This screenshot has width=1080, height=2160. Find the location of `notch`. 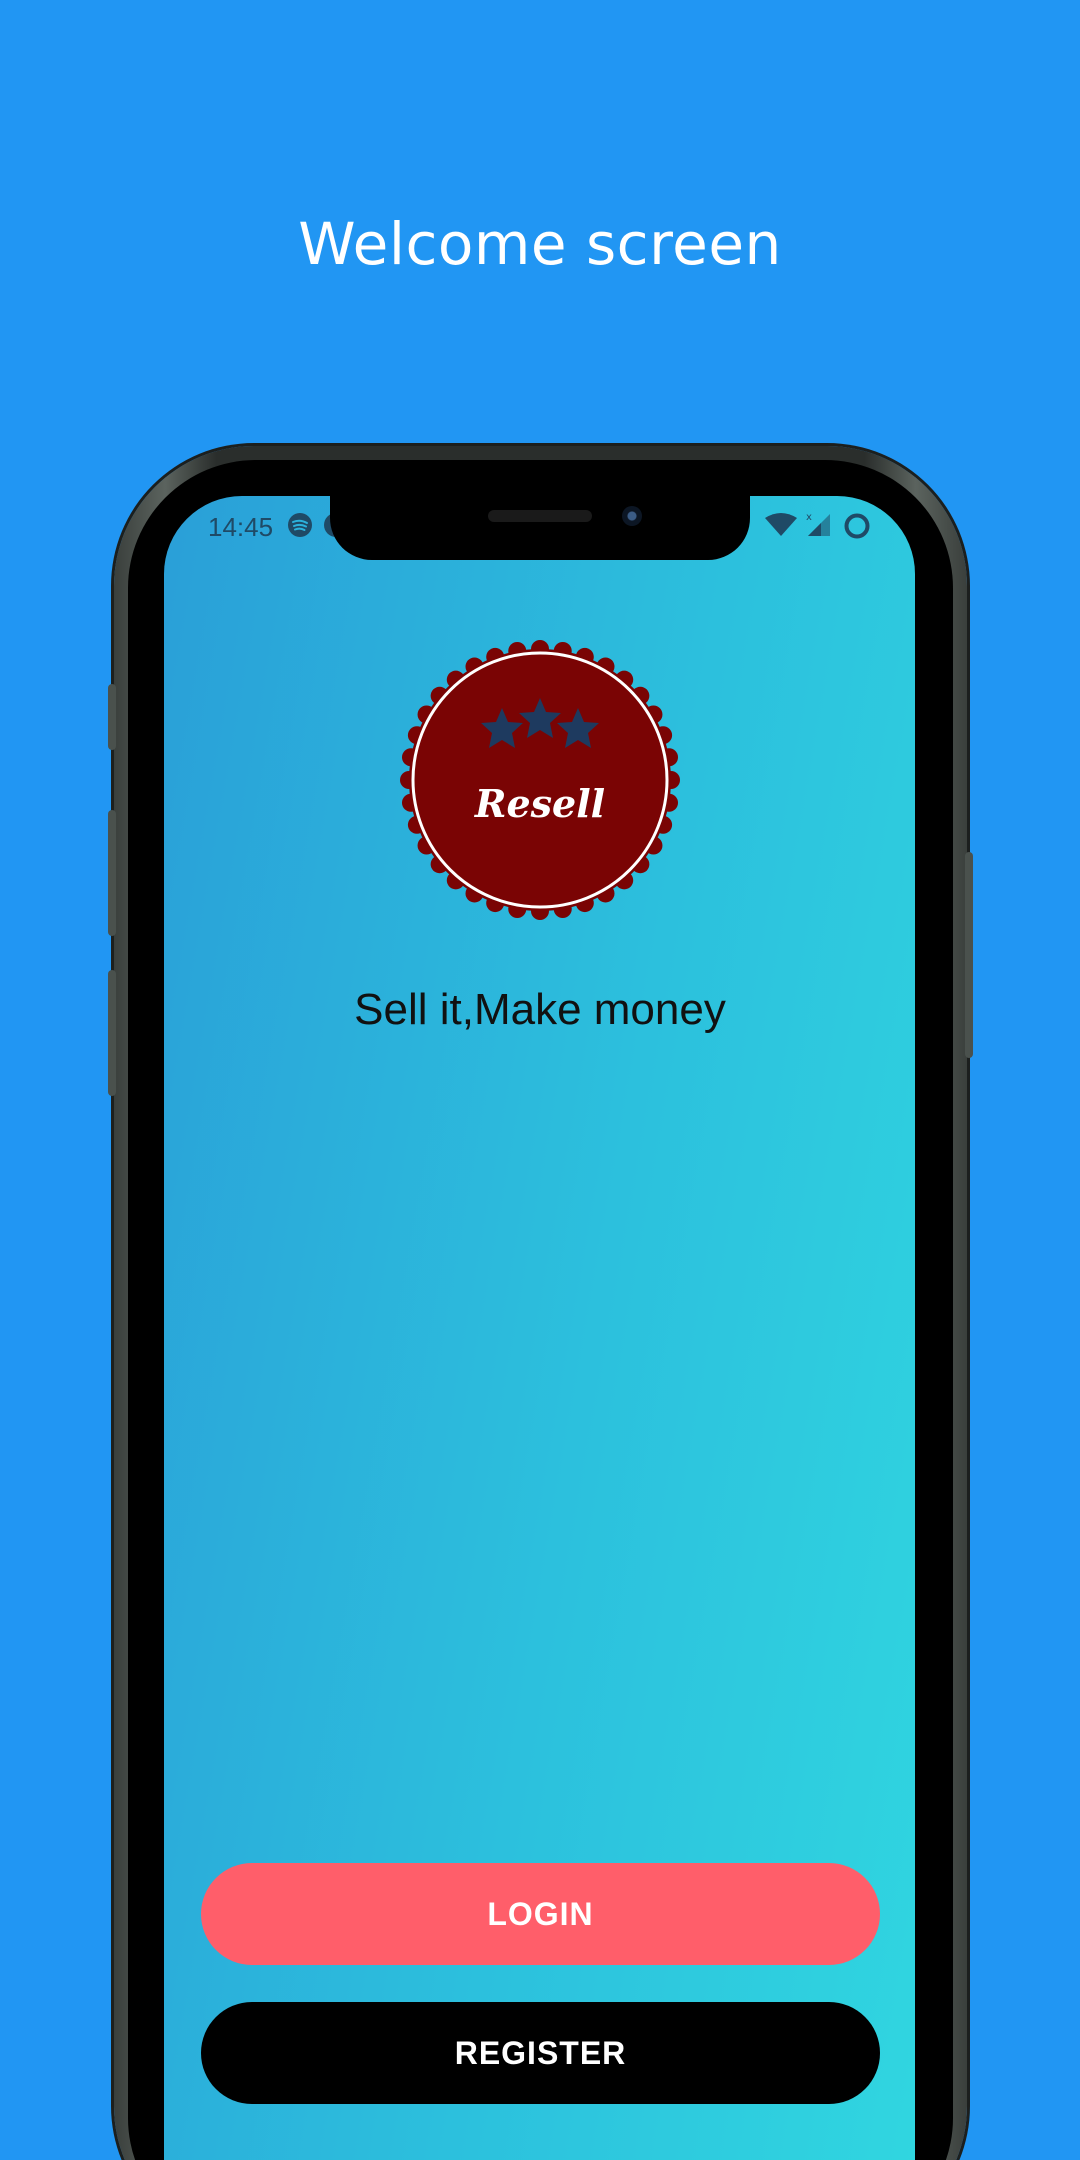

notch is located at coordinates (540, 525).